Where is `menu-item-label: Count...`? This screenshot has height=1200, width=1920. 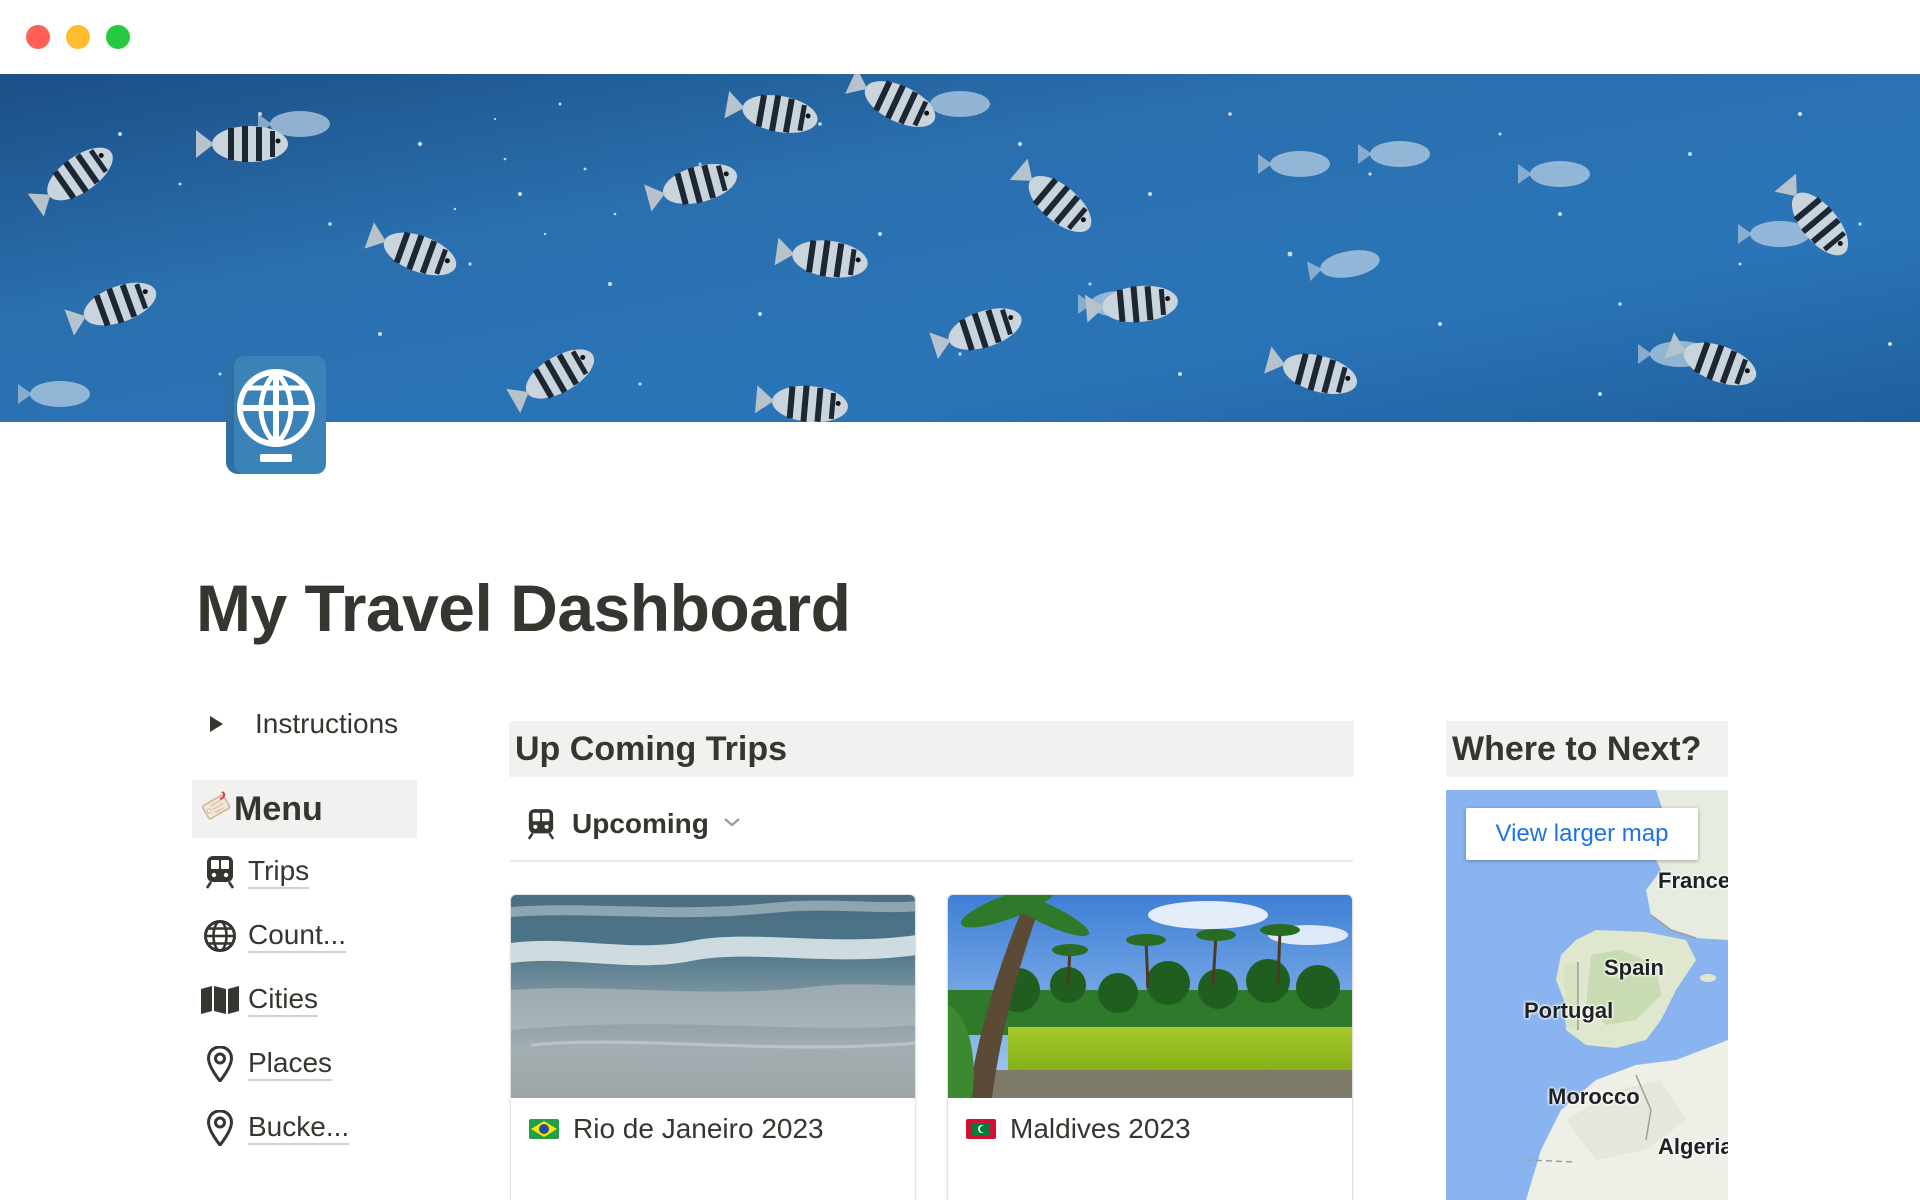
menu-item-label: Count... is located at coordinates (297, 936).